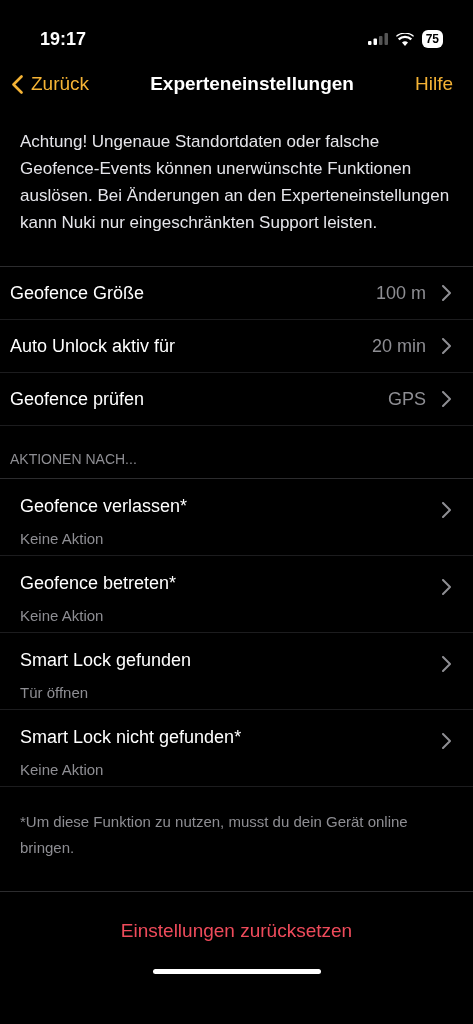  I want to click on footnote-text: *Um diese Funktion zu nutzen, musst du dein Gerät online bringen., so click(214, 835).